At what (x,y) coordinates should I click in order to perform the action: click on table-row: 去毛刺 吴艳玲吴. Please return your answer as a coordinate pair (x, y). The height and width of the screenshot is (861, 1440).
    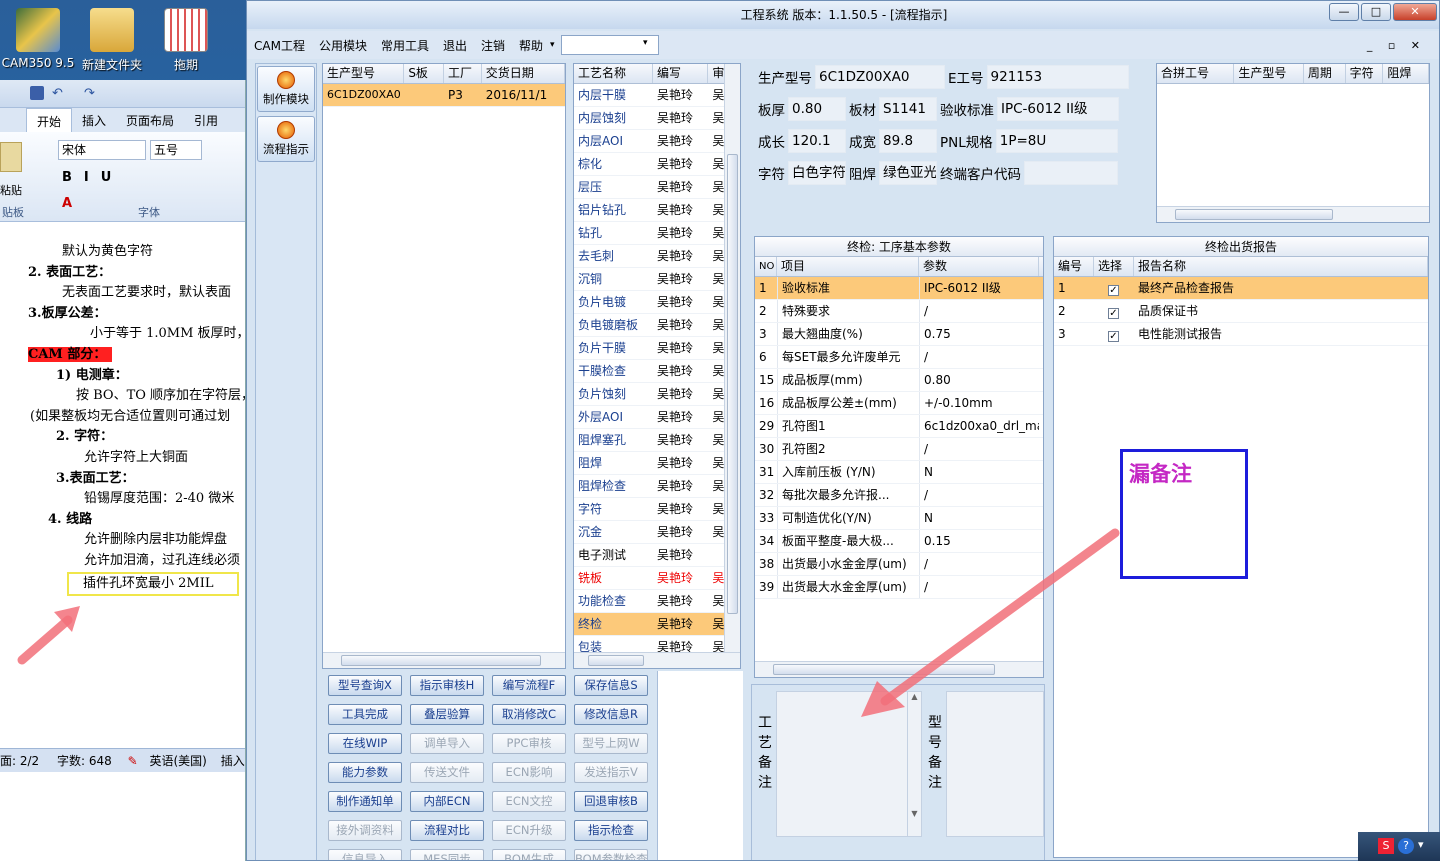
    Looking at the image, I should click on (657, 256).